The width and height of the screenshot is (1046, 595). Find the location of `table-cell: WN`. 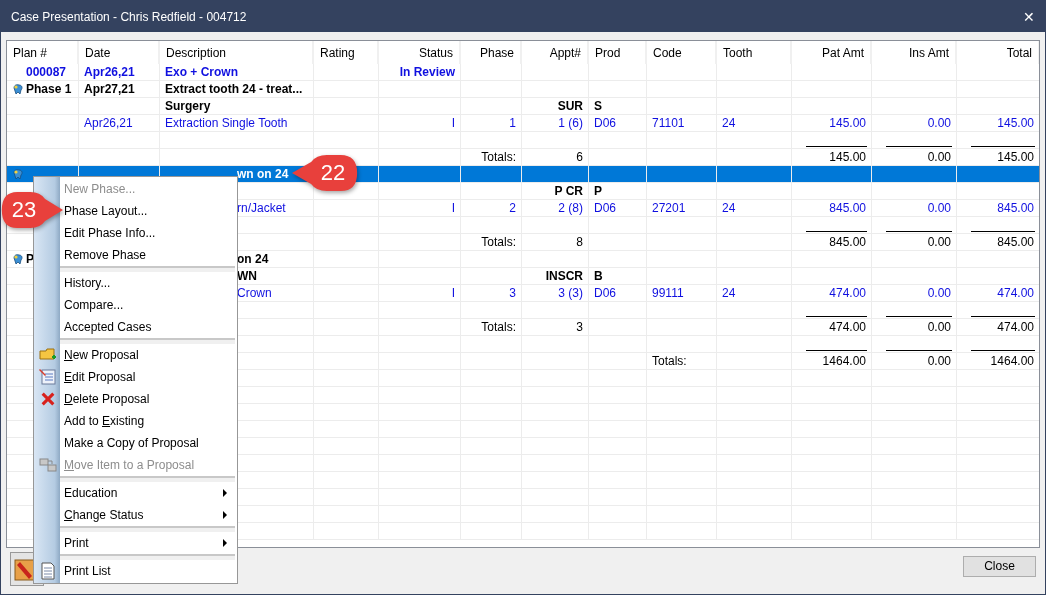

table-cell: WN is located at coordinates (247, 276).